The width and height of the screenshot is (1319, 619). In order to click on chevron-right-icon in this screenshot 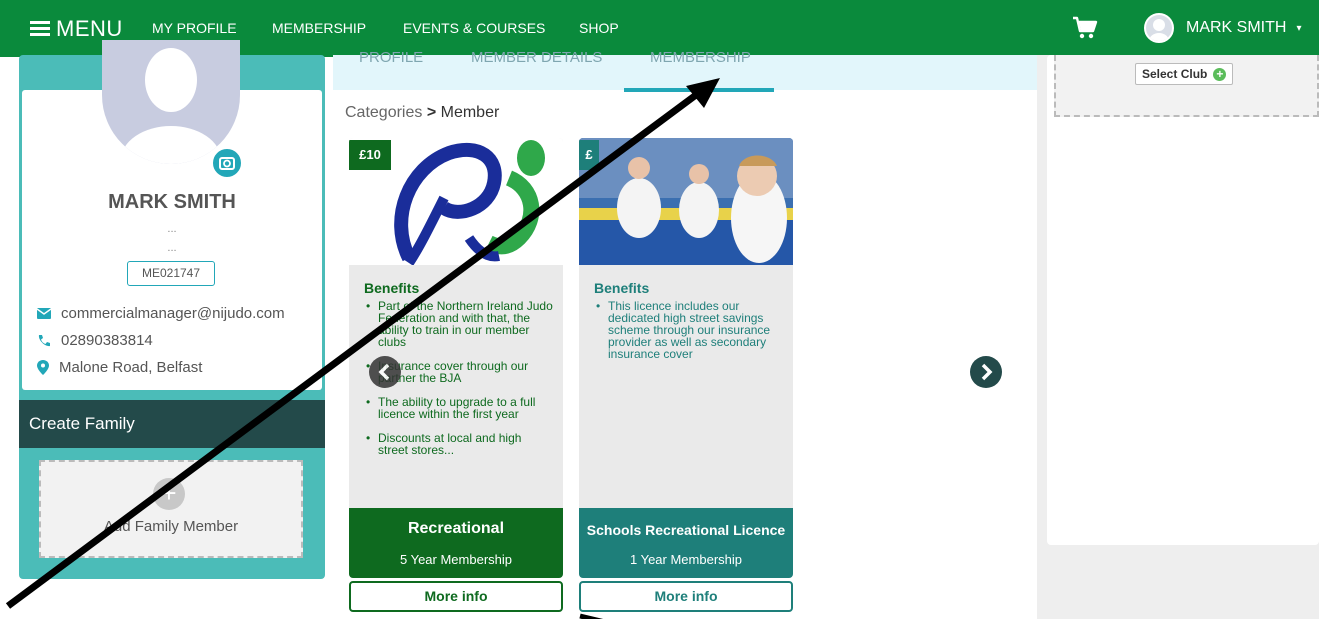, I will do `click(987, 372)`.